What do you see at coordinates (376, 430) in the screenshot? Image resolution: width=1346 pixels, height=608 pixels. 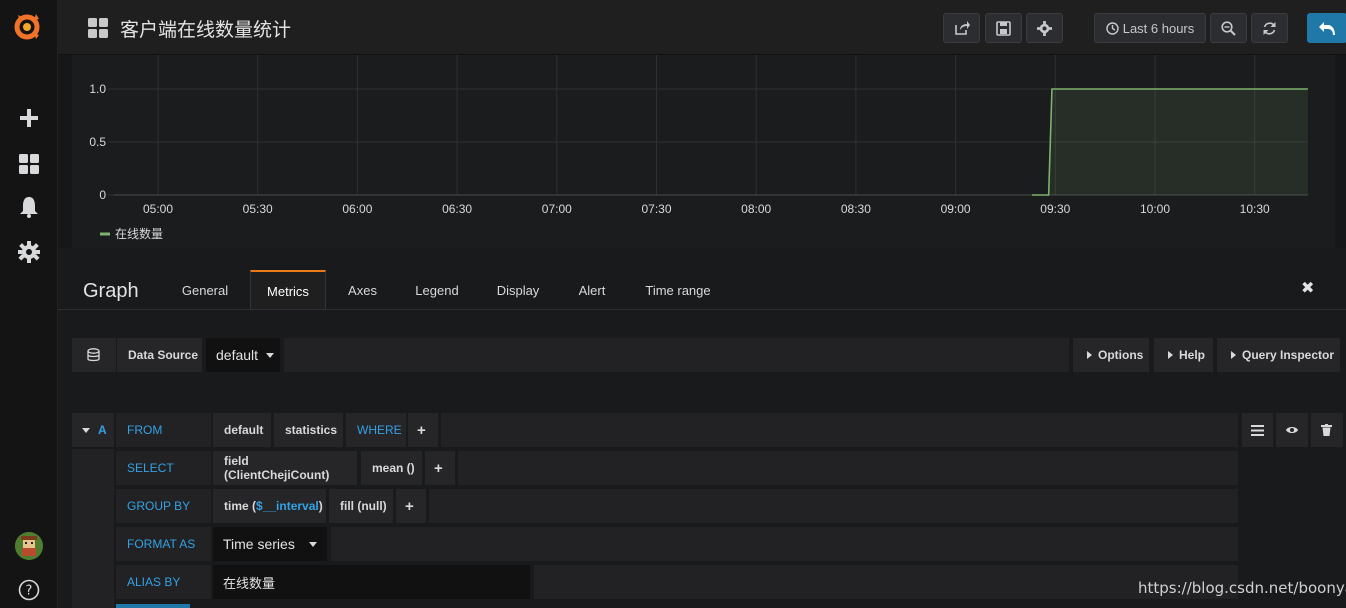 I see `where-label: WHERE` at bounding box center [376, 430].